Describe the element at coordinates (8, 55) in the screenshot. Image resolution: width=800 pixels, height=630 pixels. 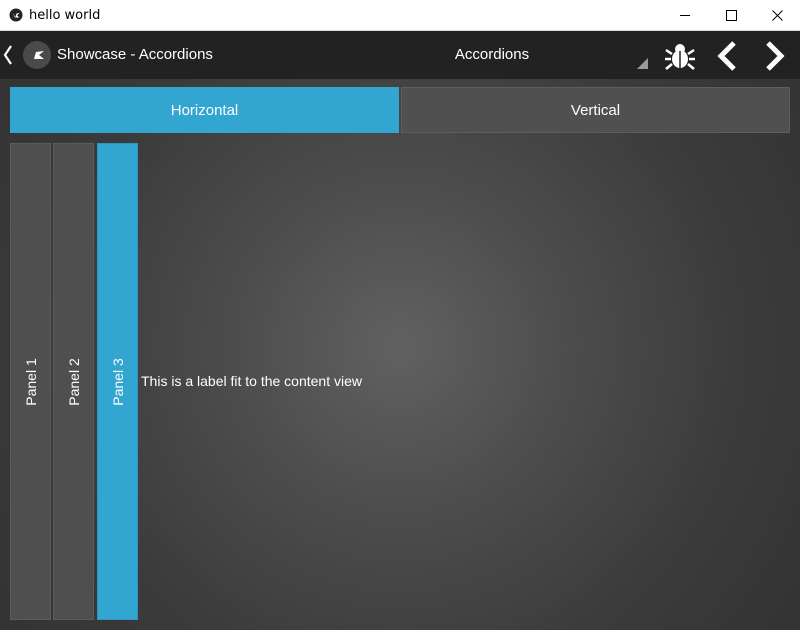
I see `previous-chevron-icon` at that location.